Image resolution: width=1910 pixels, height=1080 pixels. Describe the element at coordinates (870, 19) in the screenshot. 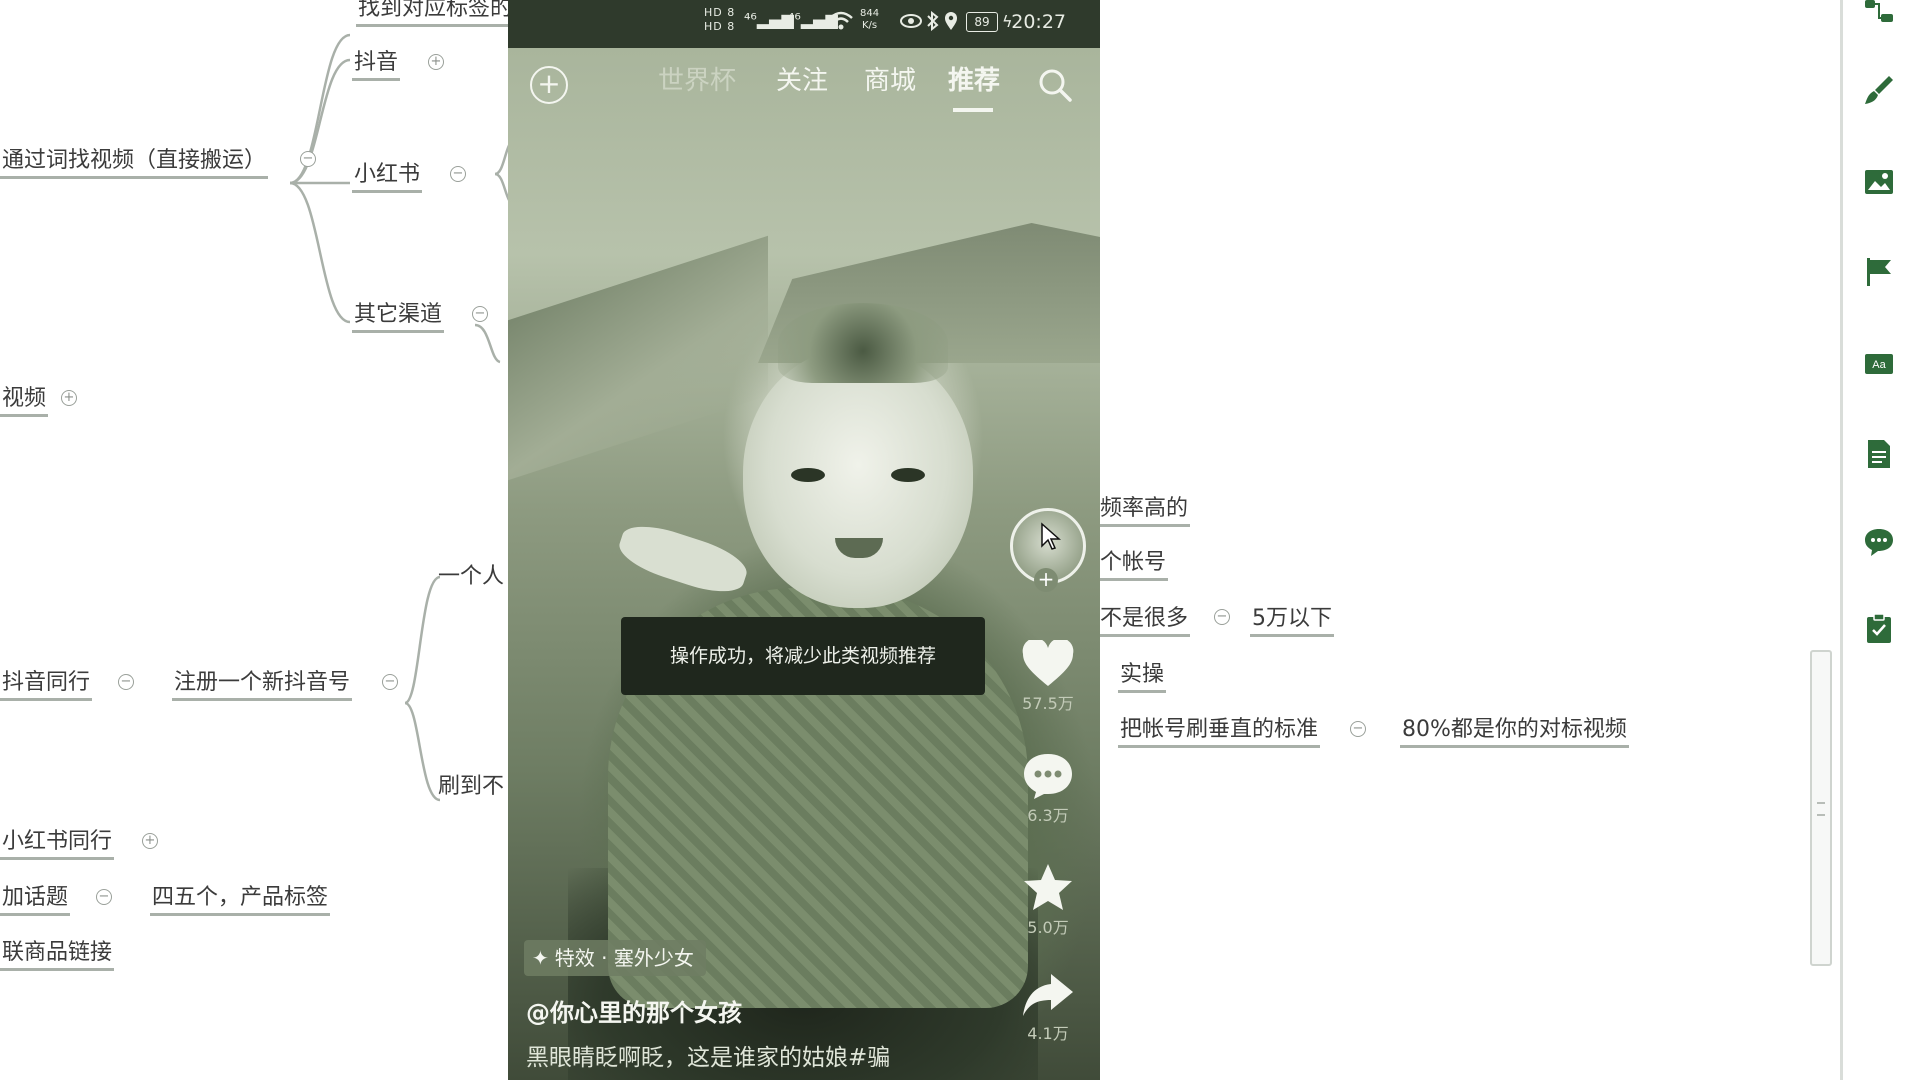

I see `net-speed: 844 K/s` at that location.